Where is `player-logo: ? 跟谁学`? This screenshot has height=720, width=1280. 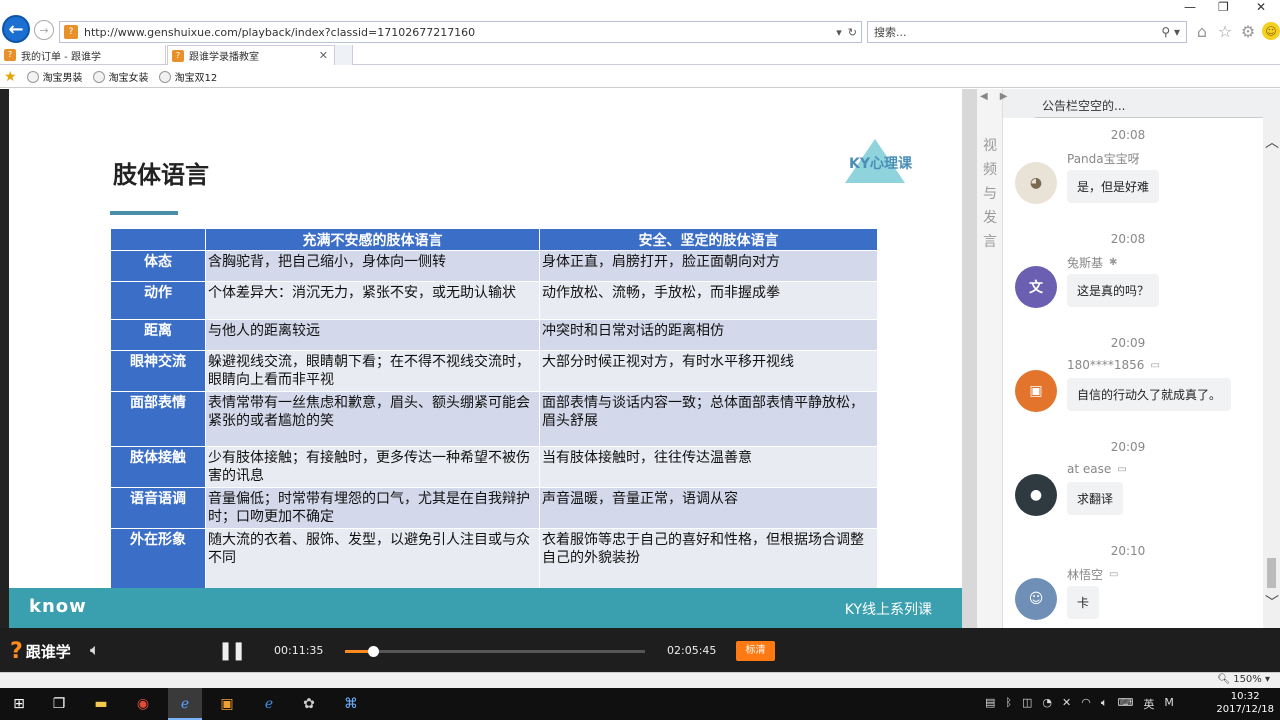 player-logo: ? 跟谁学 is located at coordinates (40, 651).